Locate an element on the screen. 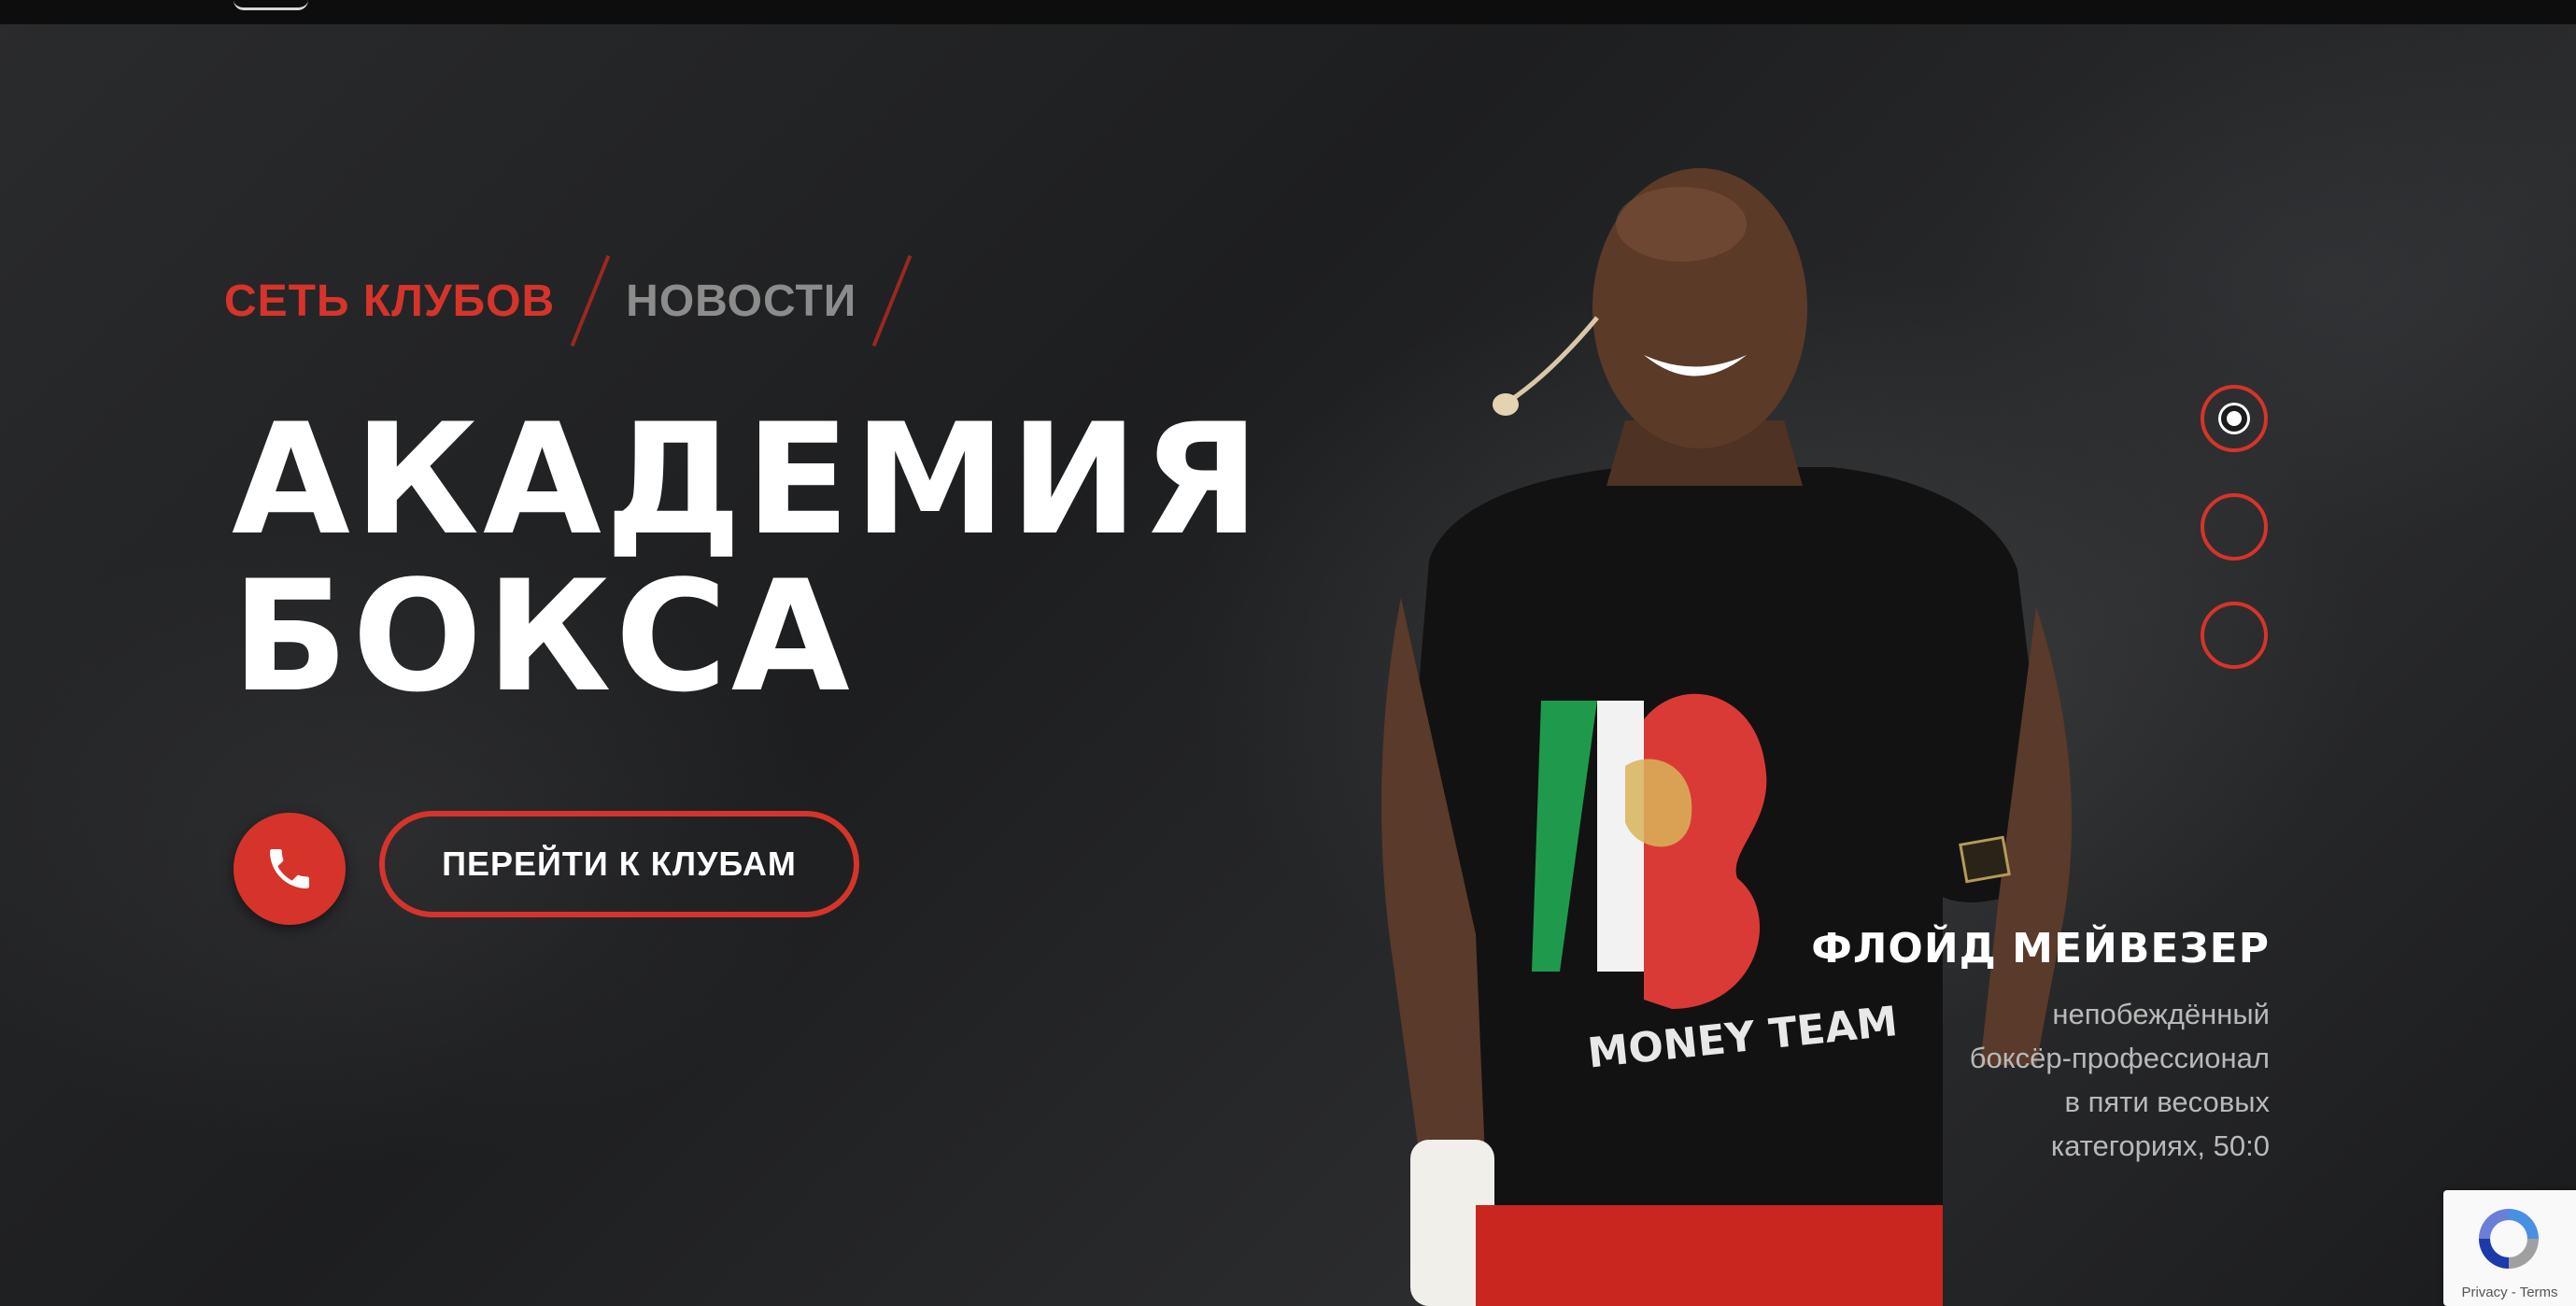  top-navbar is located at coordinates (1288, 12).